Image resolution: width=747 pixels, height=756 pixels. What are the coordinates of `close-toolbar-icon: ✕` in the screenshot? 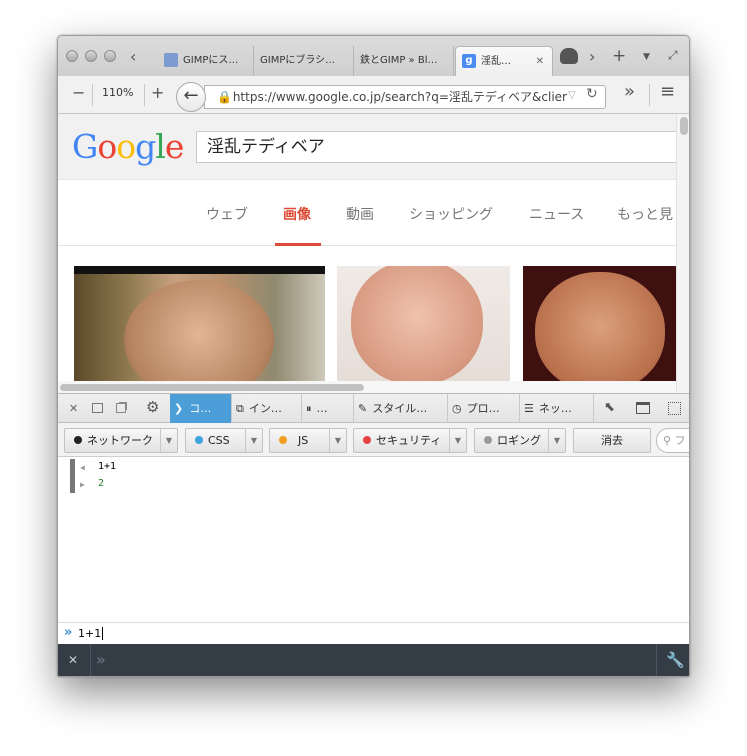 It's located at (73, 660).